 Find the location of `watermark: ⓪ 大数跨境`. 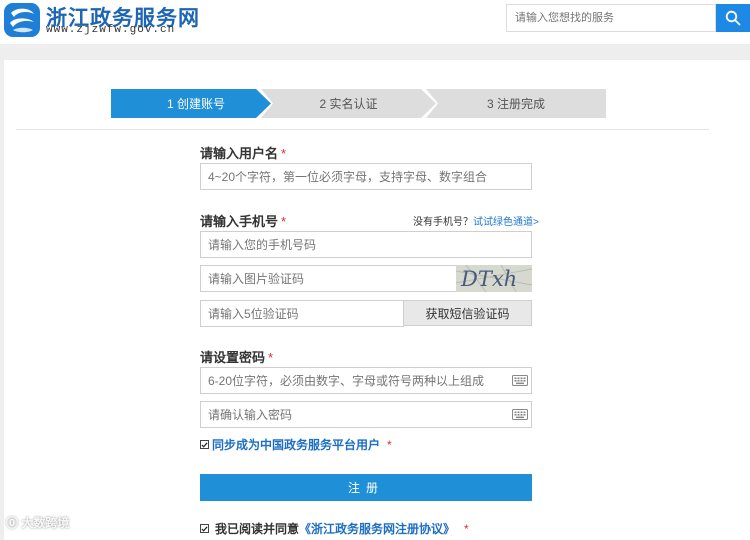

watermark: ⓪ 大数跨境 is located at coordinates (37, 522).